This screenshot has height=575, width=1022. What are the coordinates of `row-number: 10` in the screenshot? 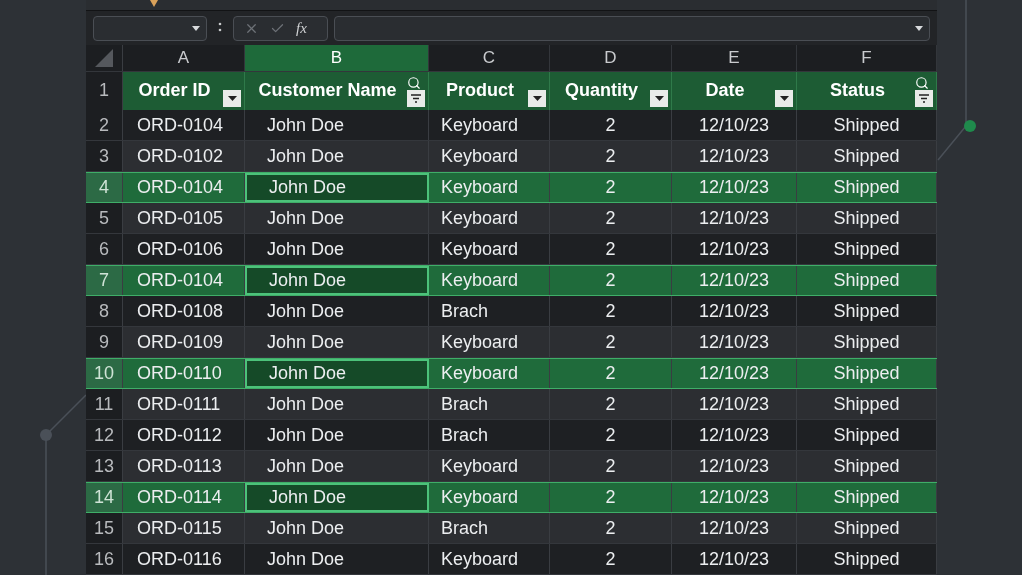 It's located at (104, 373).